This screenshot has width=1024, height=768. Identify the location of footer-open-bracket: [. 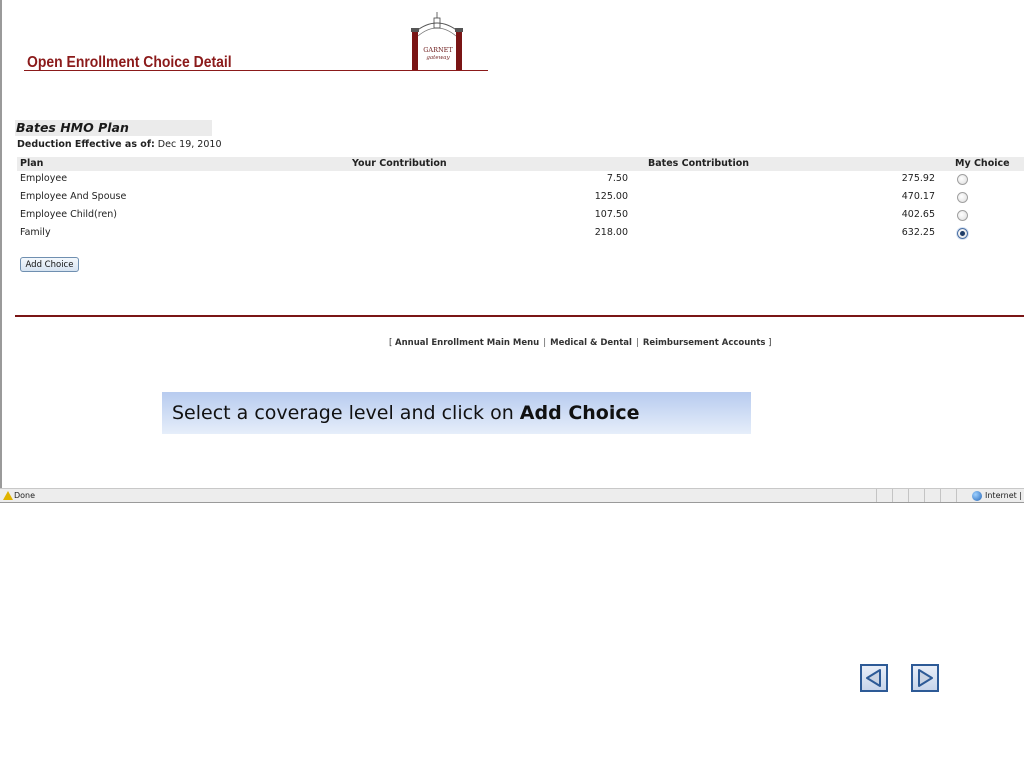
(391, 343).